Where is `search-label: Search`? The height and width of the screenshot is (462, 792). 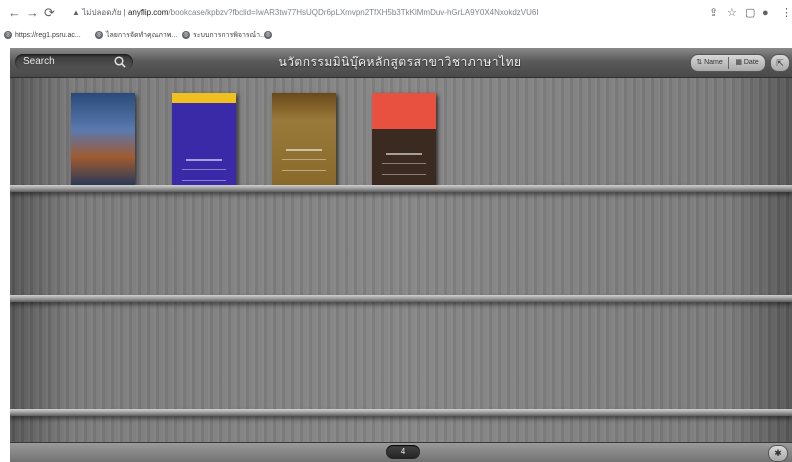 search-label: Search is located at coordinates (39, 61).